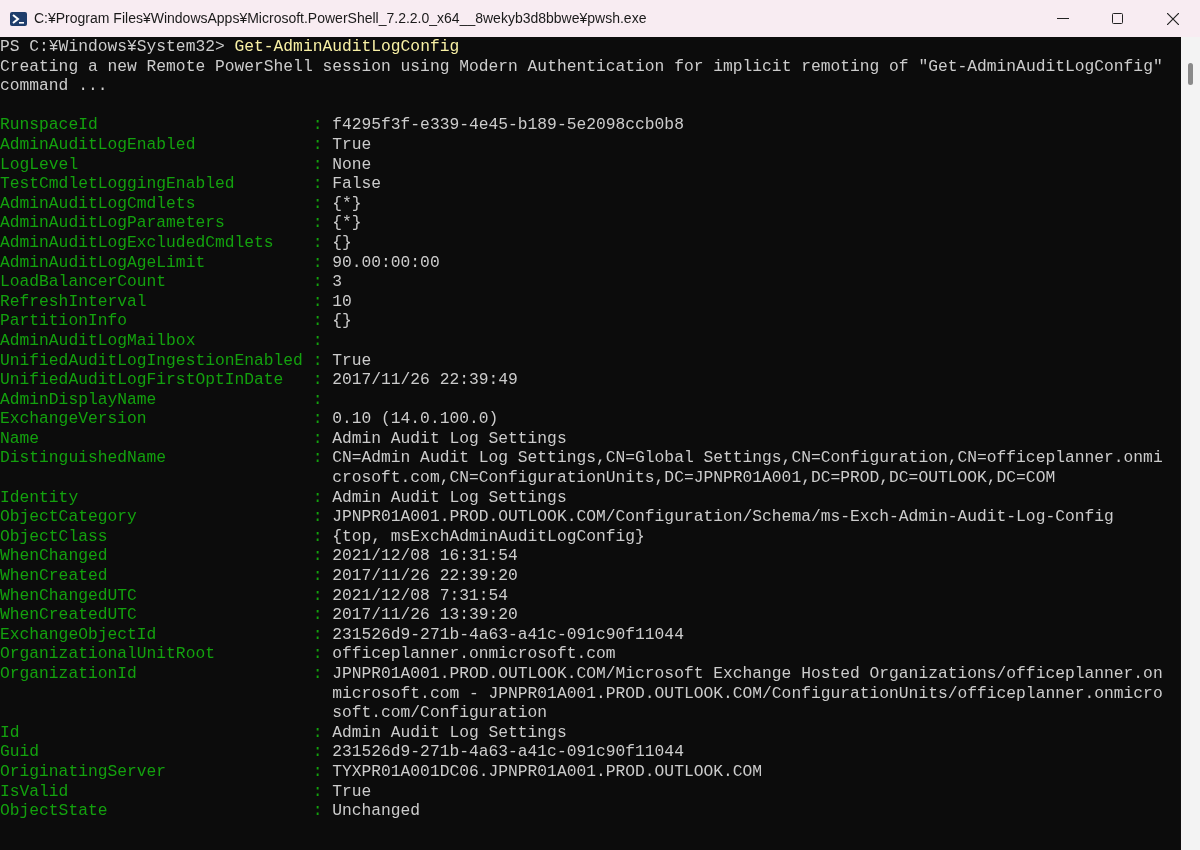 The height and width of the screenshot is (850, 1200). I want to click on property-name: AdminAuditLogEnabled, so click(98, 144).